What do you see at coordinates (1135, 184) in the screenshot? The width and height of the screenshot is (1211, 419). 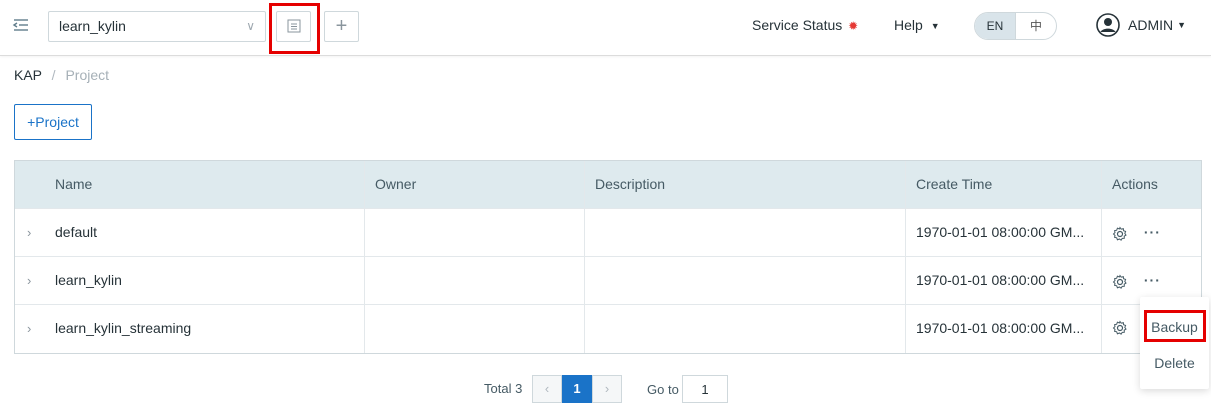 I see `column-header-actions: Actions` at bounding box center [1135, 184].